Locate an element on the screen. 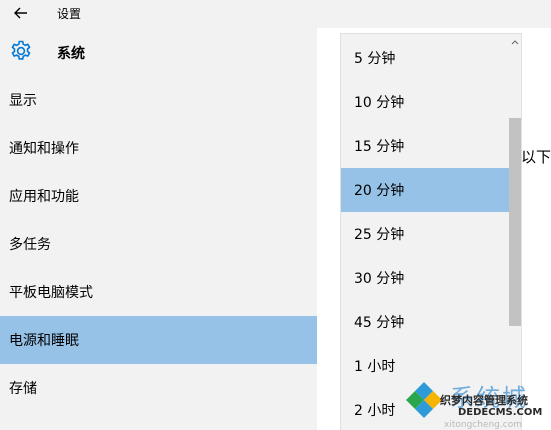 The width and height of the screenshot is (551, 430). sidebar-item-tablet-mode: 平板电脑模式 is located at coordinates (158, 292).